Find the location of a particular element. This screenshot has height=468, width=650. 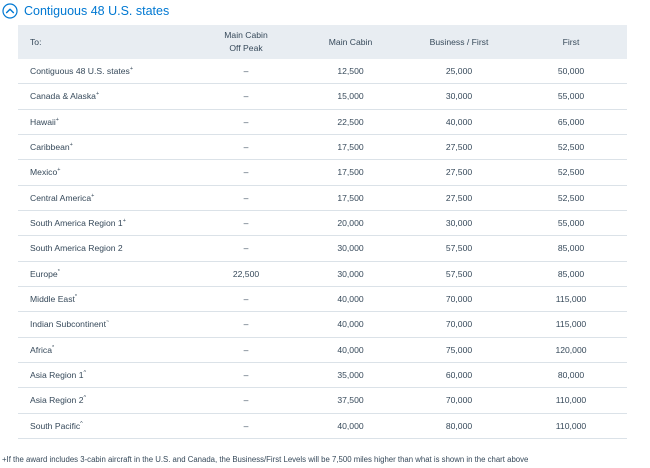

table-row: South Pacific^ – 40,000 80,000 110,000 is located at coordinates (322, 426).